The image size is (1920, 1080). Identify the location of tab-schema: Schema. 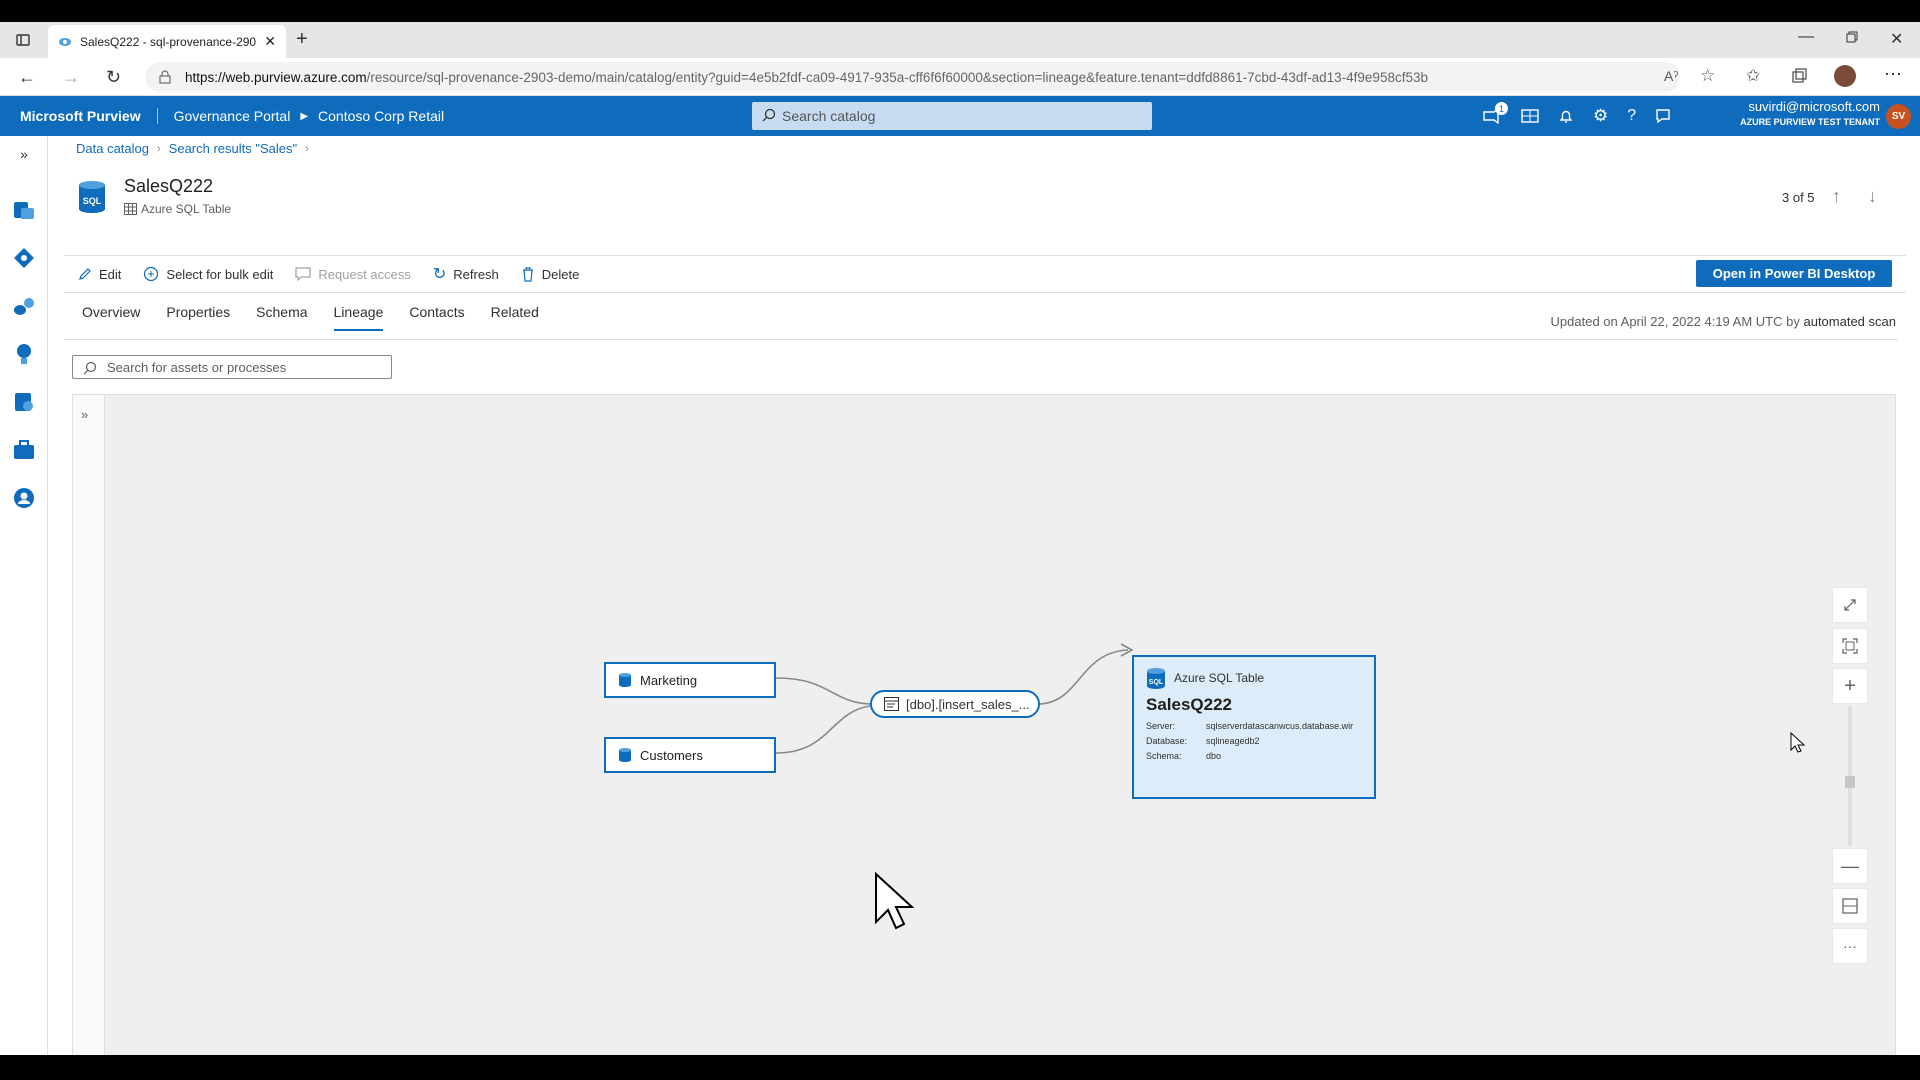
(281, 317).